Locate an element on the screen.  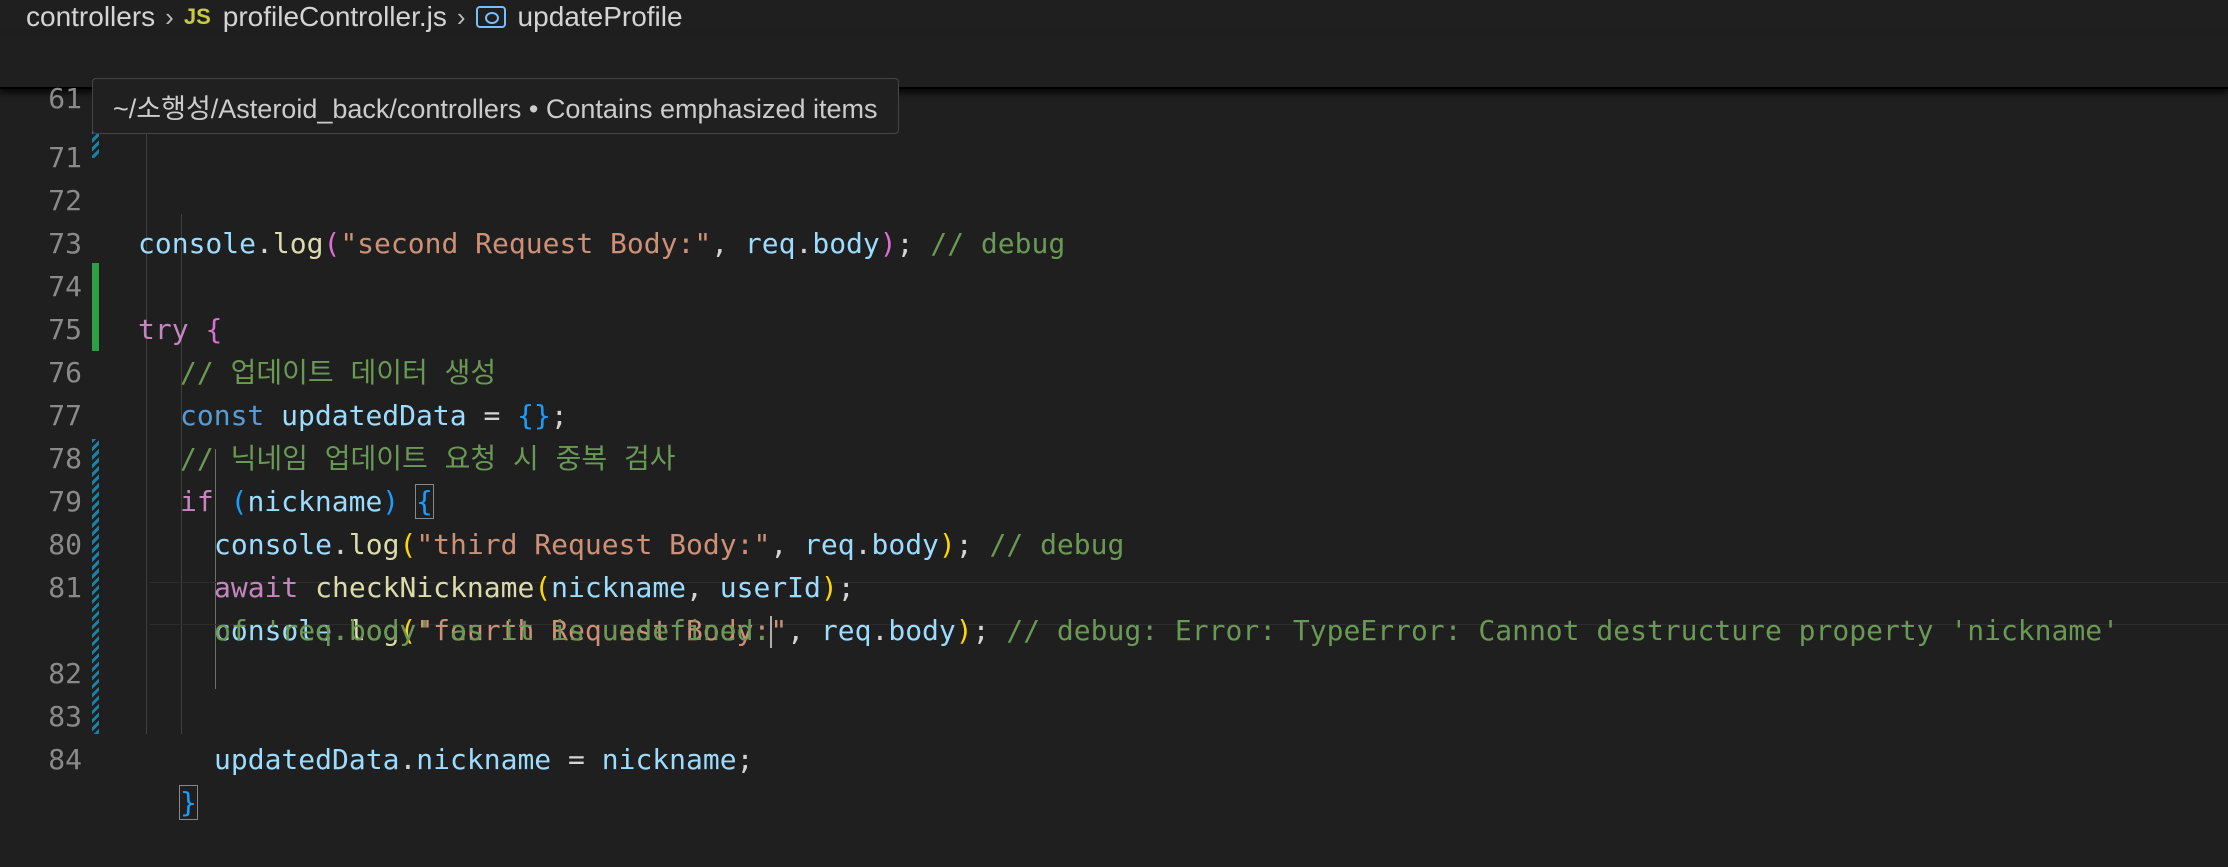
code-line: 82 is located at coordinates (1114, 649).